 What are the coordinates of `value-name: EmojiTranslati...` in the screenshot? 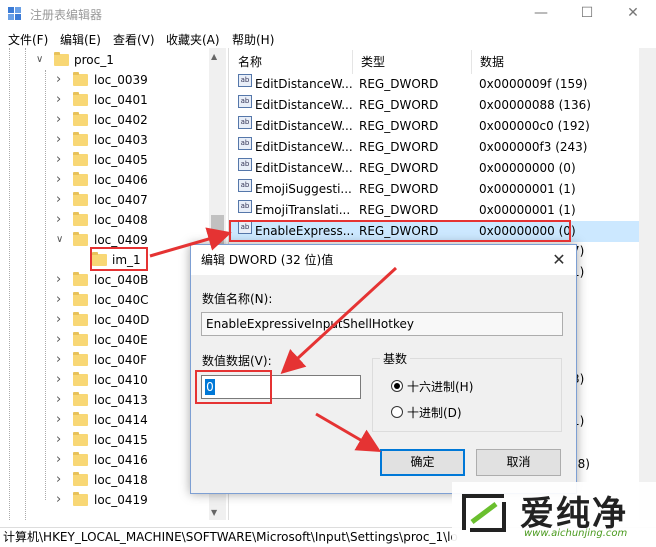 It's located at (303, 210).